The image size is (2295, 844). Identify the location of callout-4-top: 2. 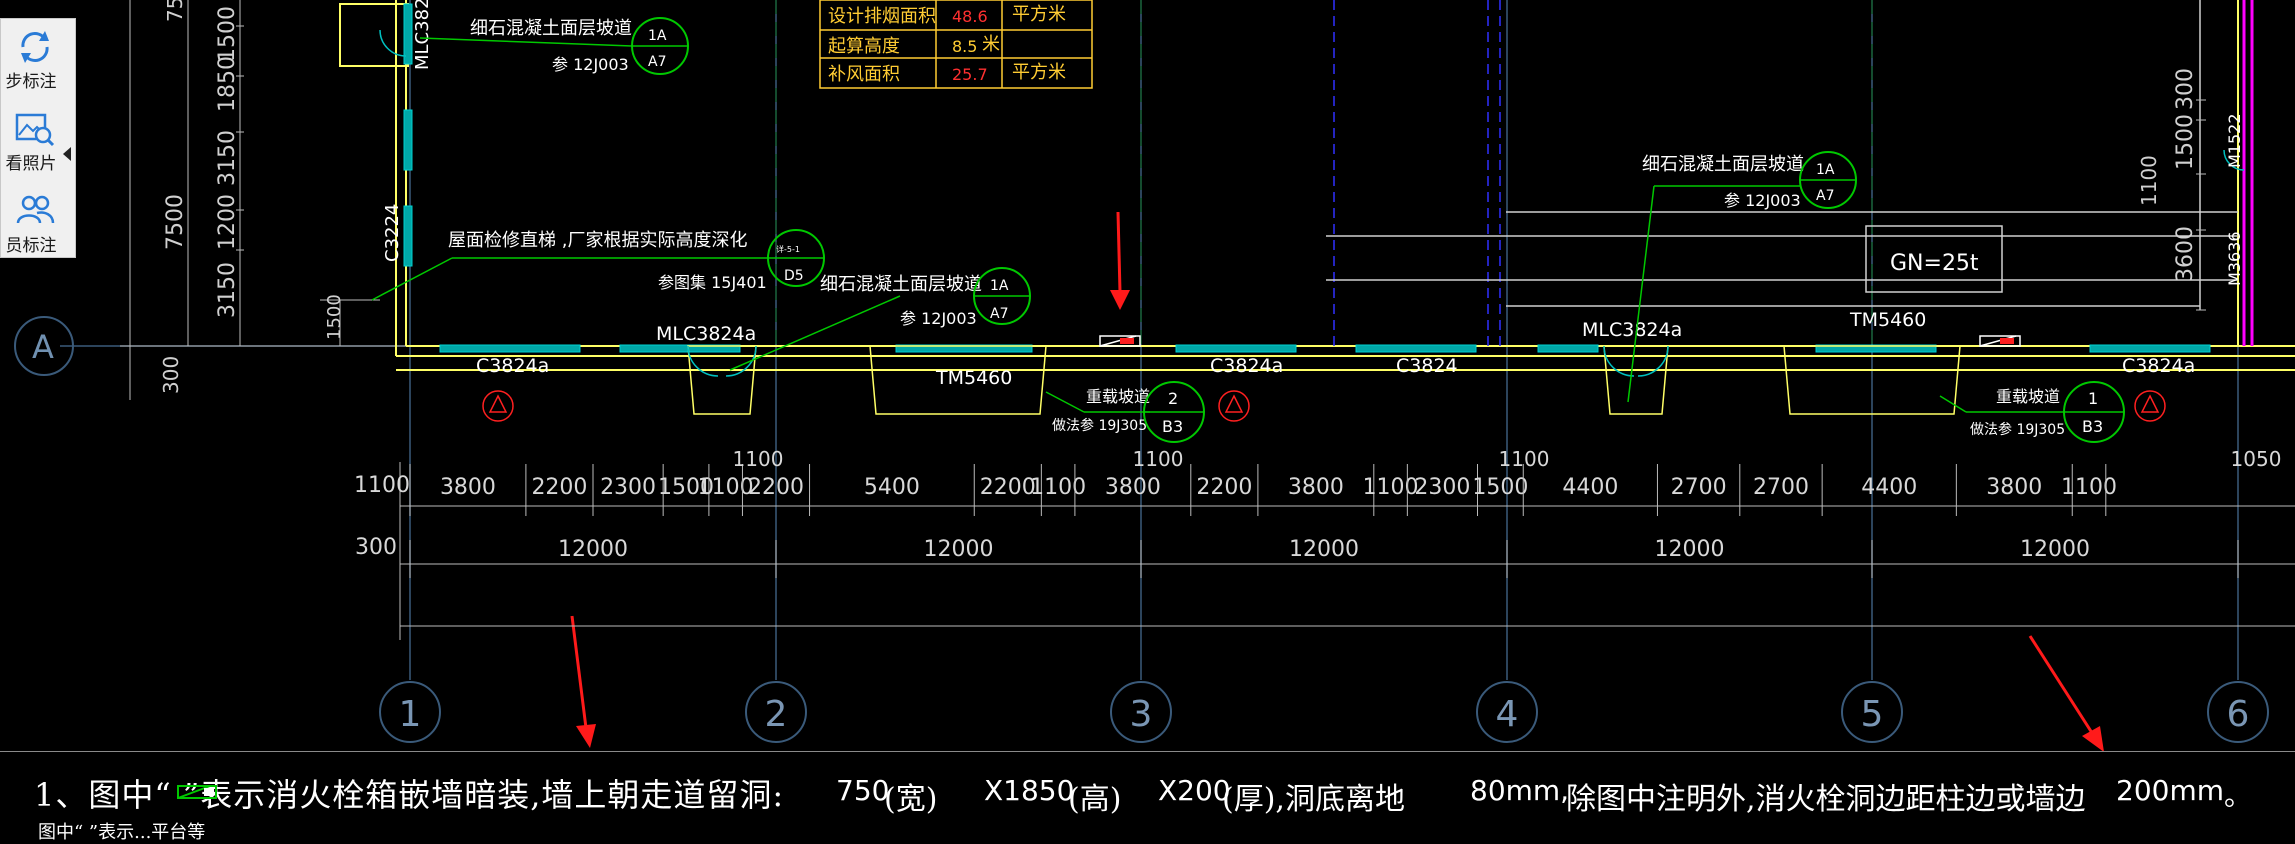
(1173, 398).